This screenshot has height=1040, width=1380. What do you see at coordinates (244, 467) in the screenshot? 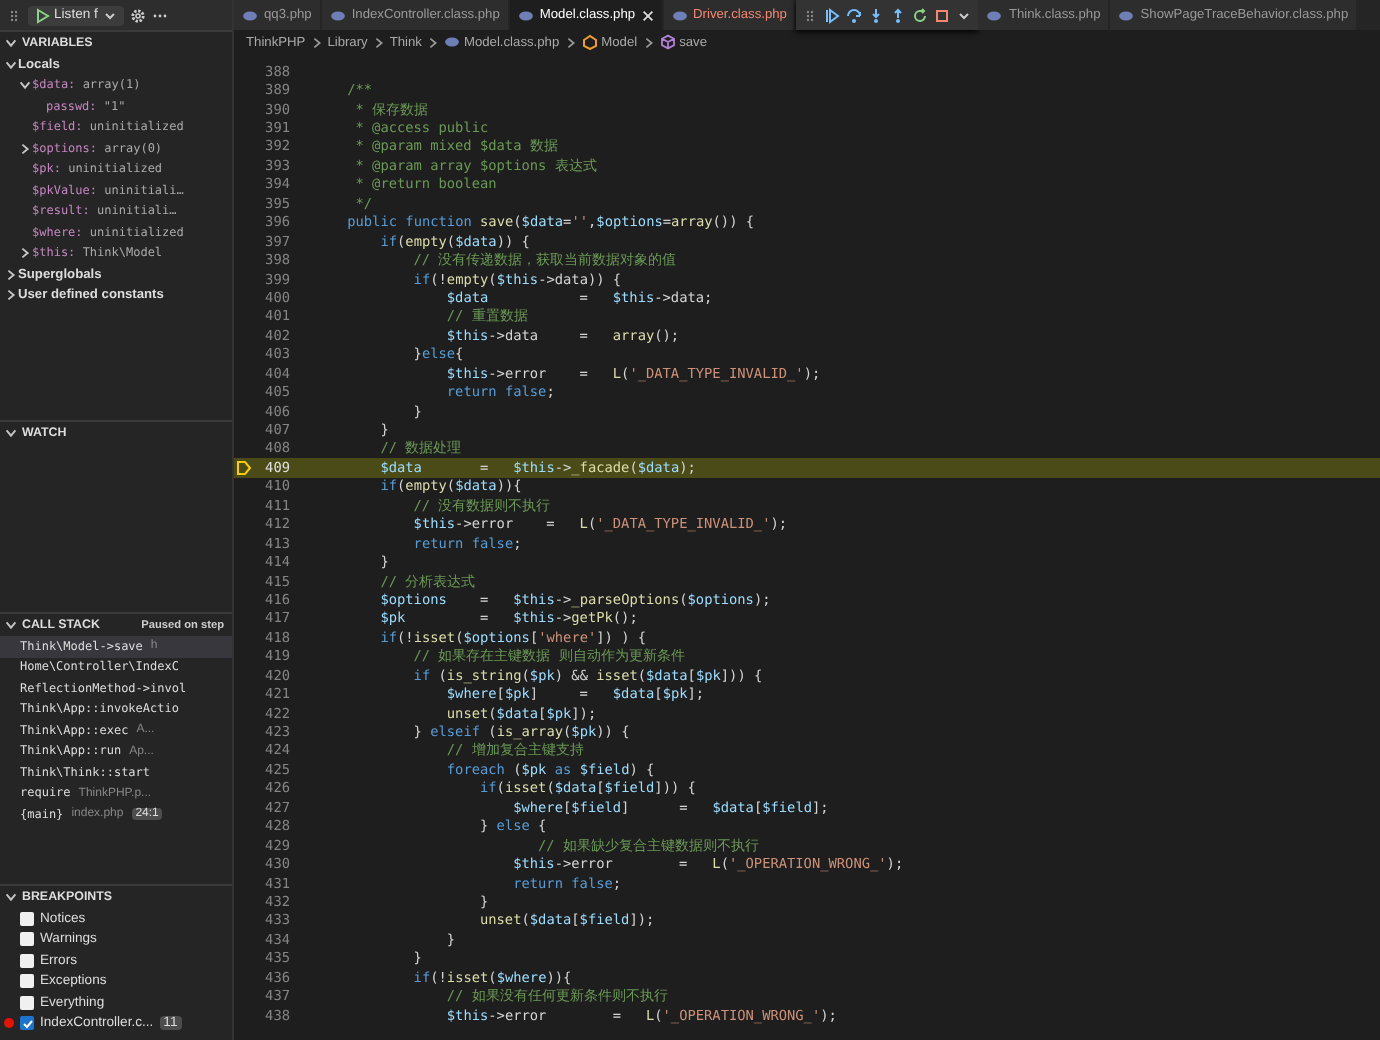
I see `current-line-arrow-icon` at bounding box center [244, 467].